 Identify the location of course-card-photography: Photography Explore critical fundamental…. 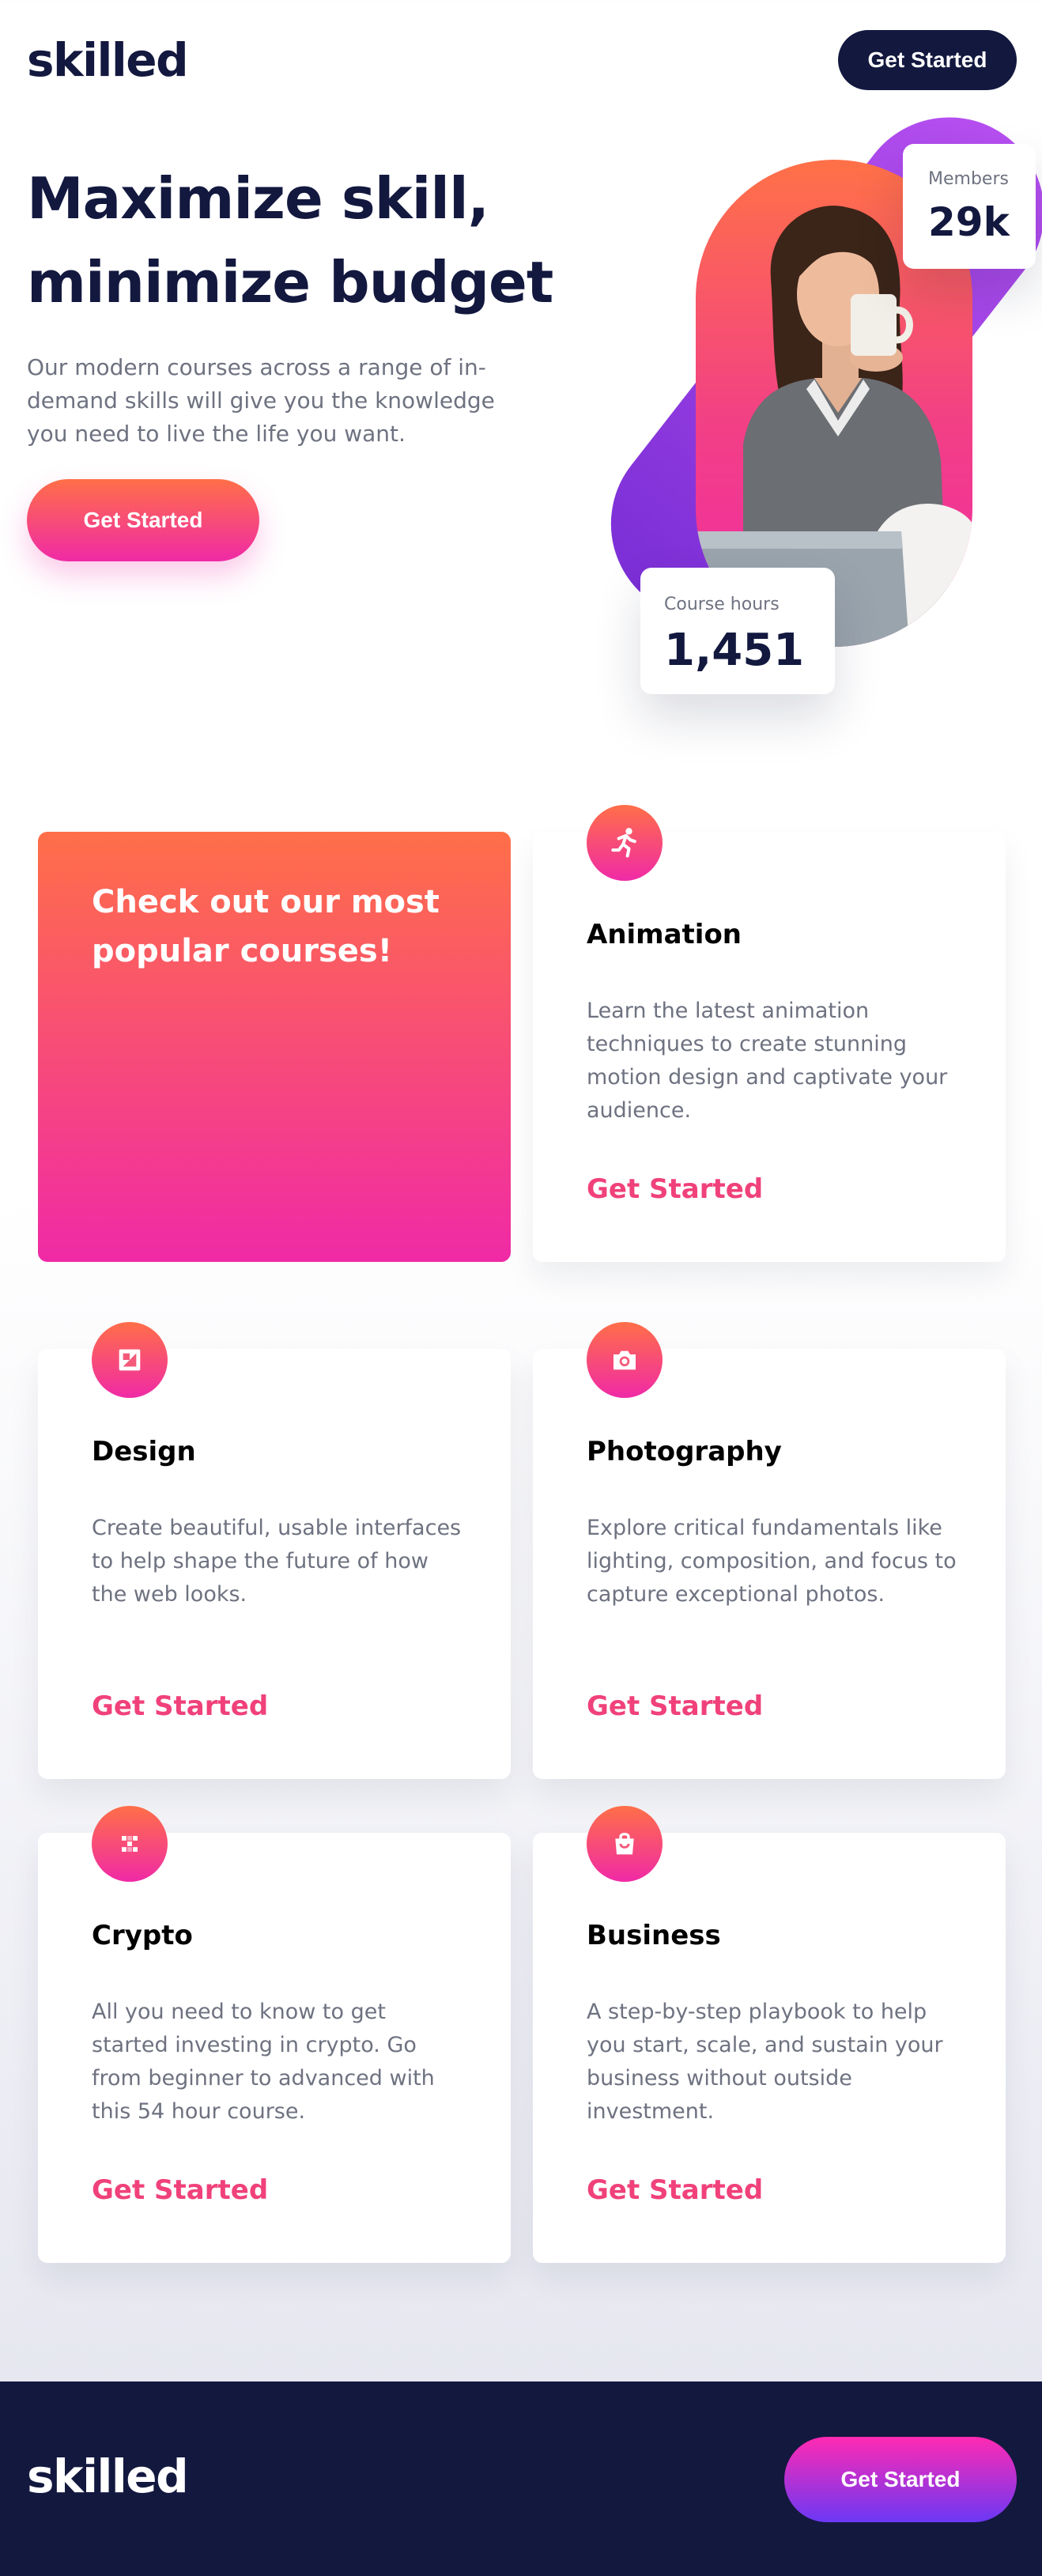
(769, 1550).